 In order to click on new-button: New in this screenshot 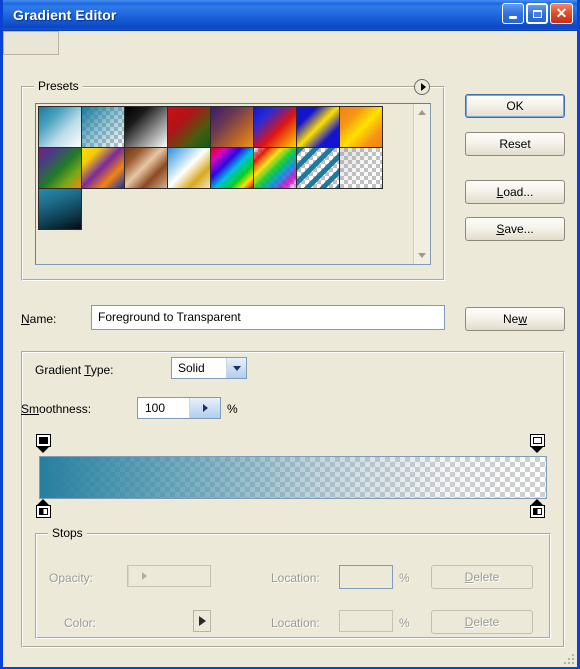, I will do `click(515, 319)`.